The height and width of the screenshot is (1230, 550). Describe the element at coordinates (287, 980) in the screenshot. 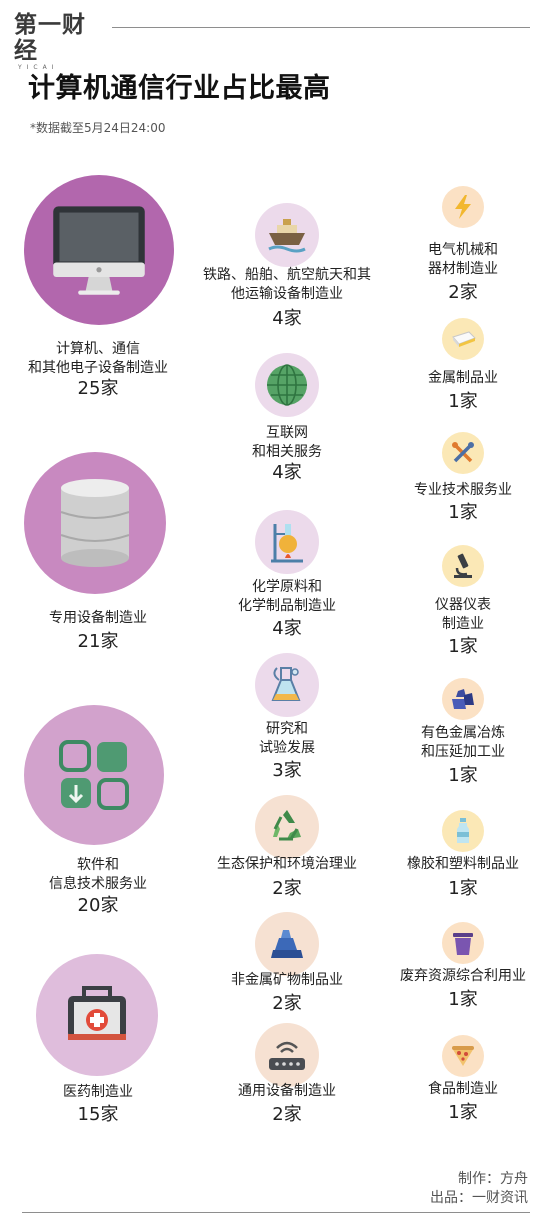

I see `industry-label: 非金属矿物制品业` at that location.